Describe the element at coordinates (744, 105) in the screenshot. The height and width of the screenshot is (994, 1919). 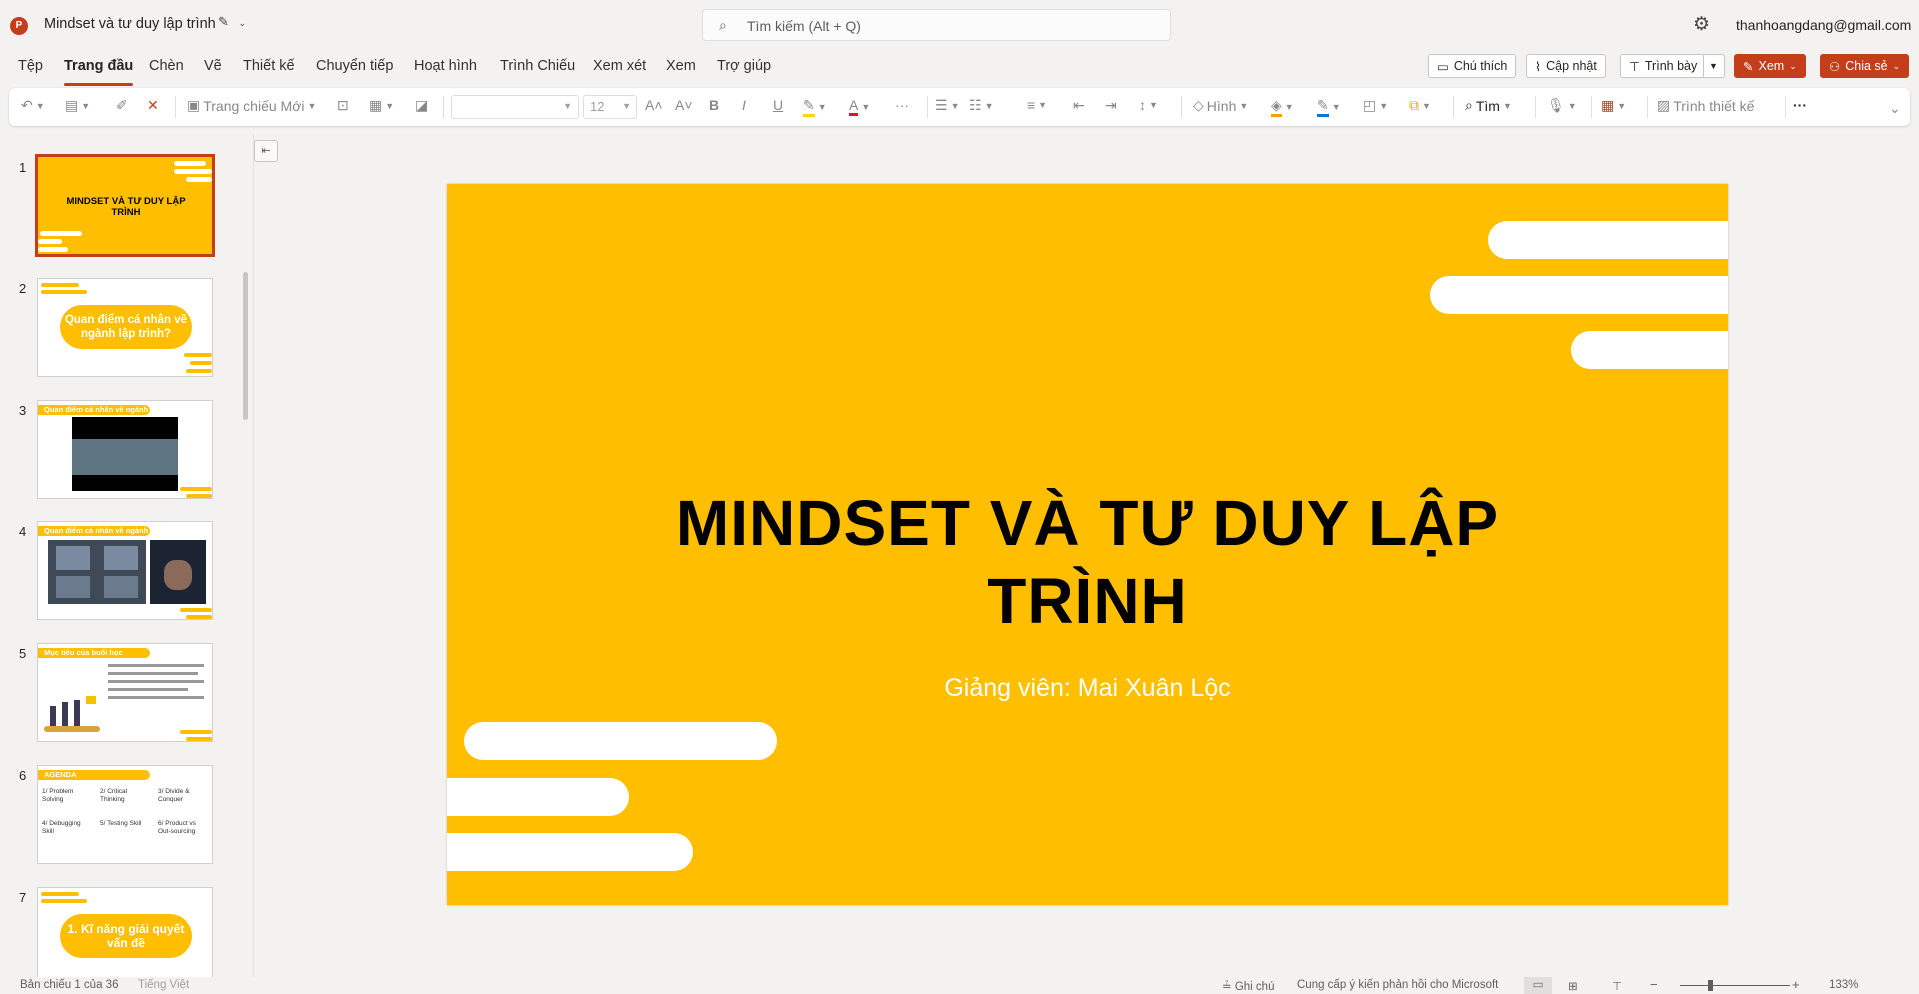
I see `italic-button: I` at that location.